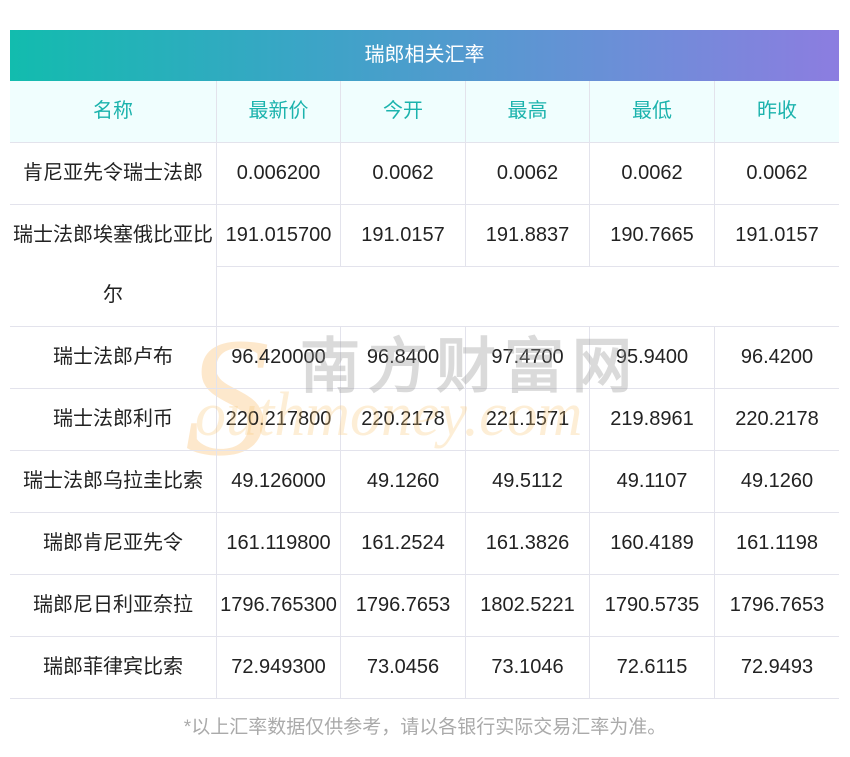  What do you see at coordinates (652, 235) in the screenshot?
I see `rate-value: 190.7665` at bounding box center [652, 235].